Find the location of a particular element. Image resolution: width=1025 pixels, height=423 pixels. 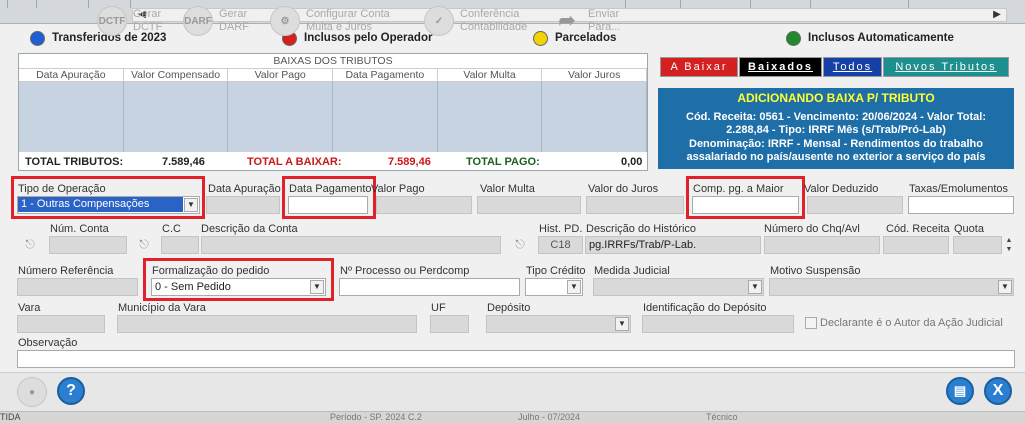

motivo-suspensao-label: Motivo Suspensão is located at coordinates (815, 271).